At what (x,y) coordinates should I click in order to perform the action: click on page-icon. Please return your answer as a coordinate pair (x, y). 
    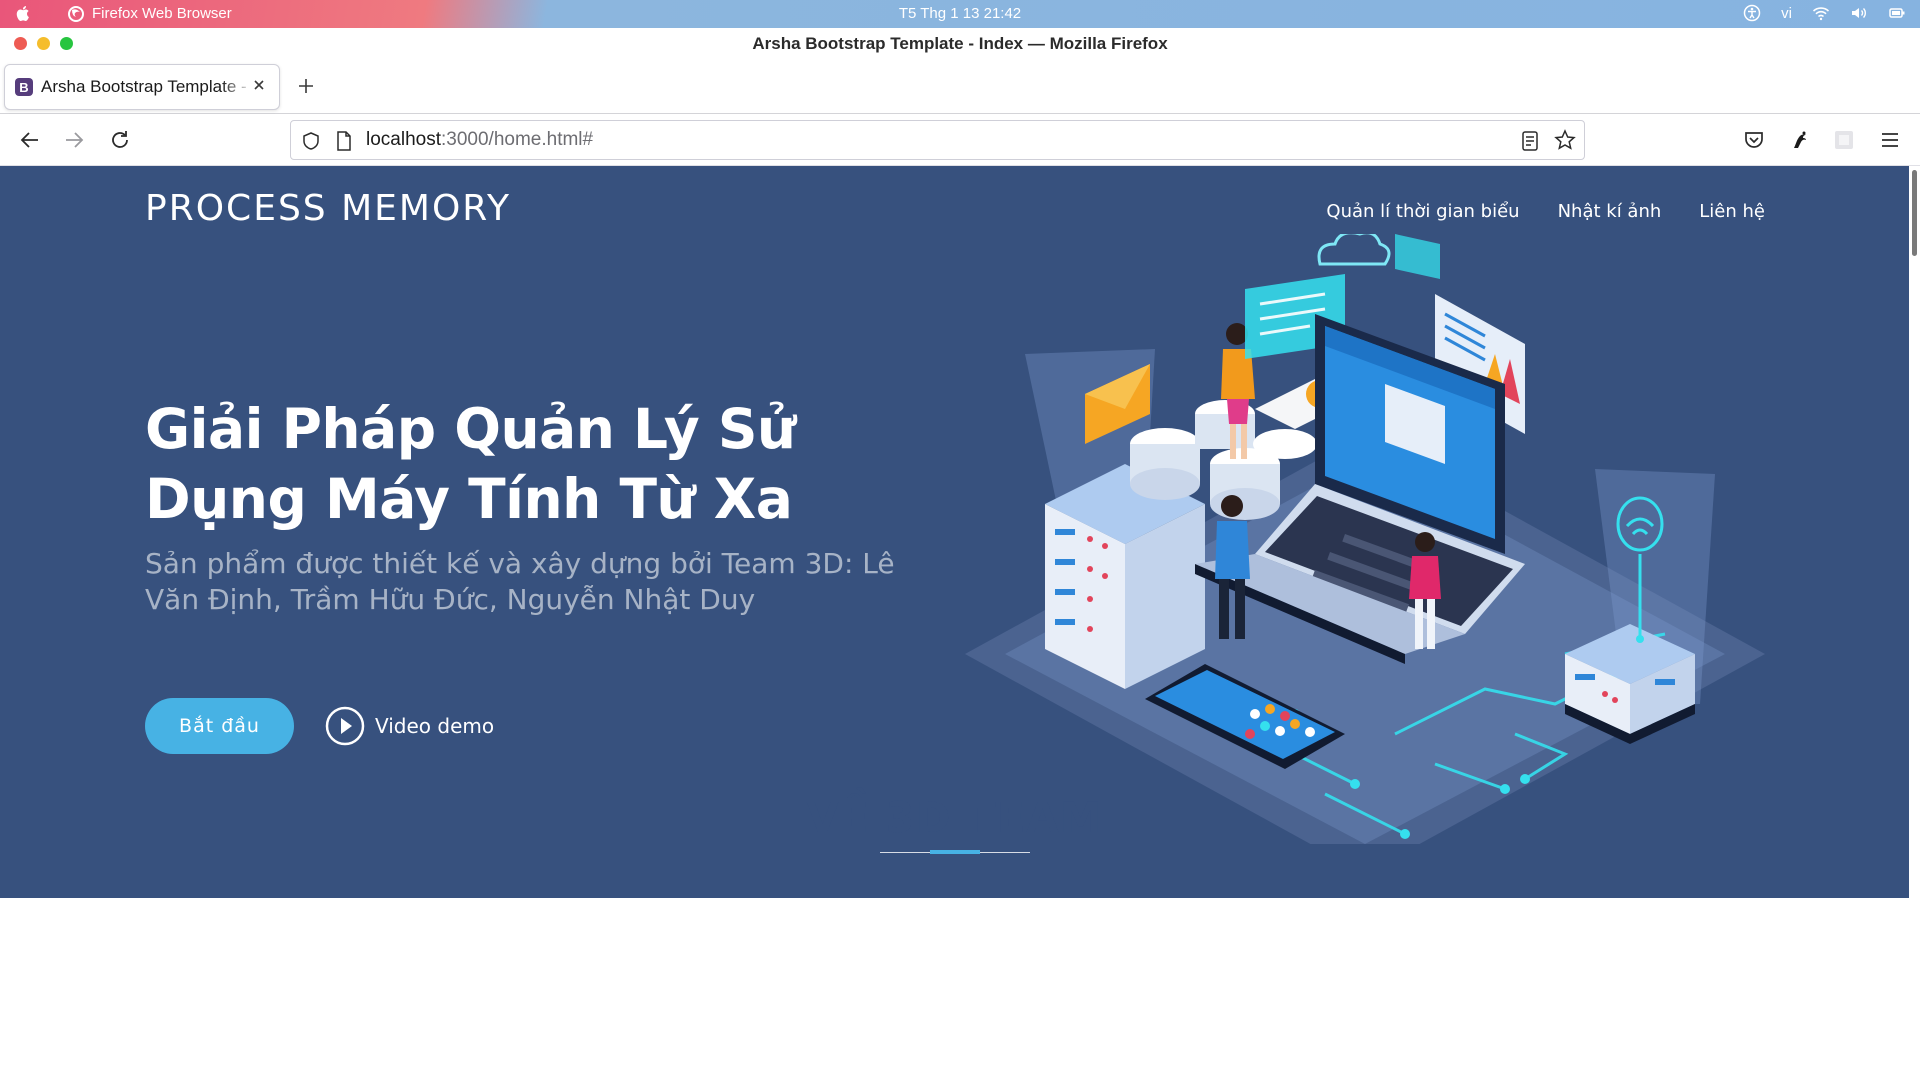
    Looking at the image, I should click on (344, 141).